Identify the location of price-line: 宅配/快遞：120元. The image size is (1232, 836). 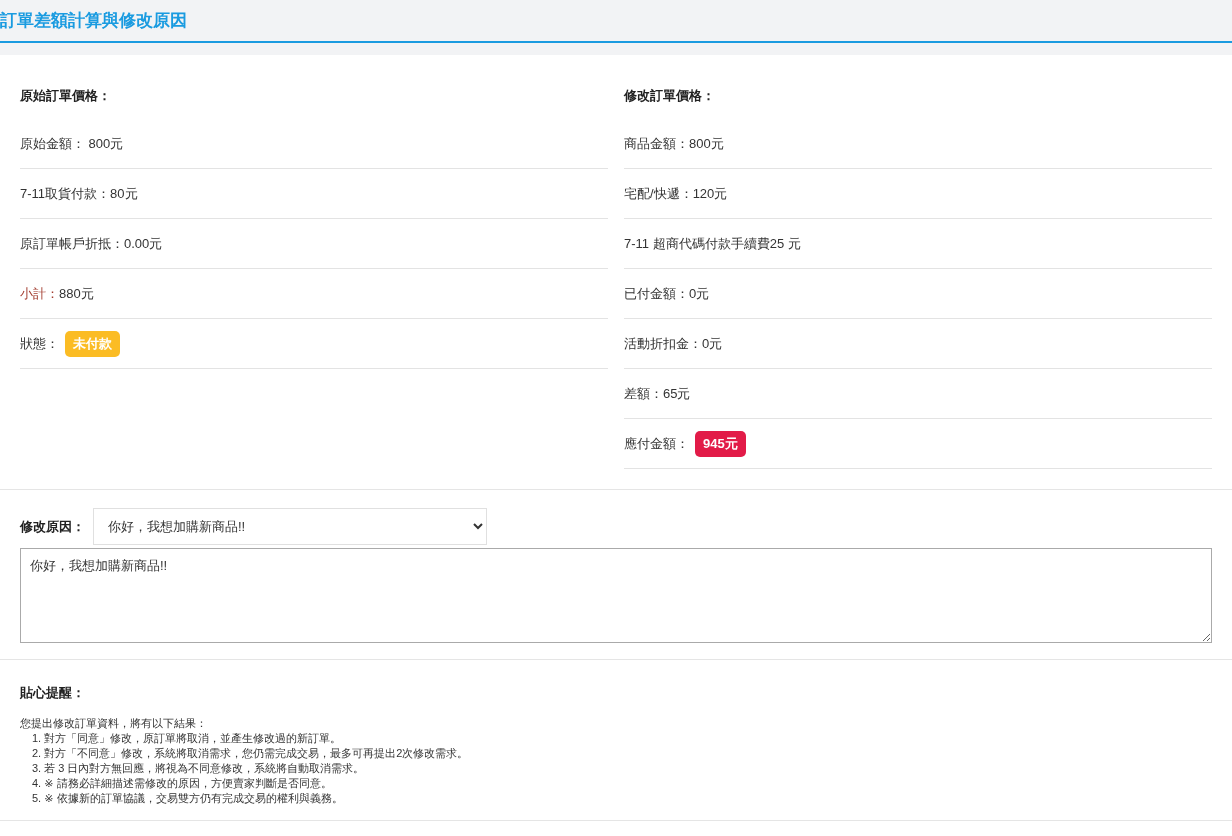
(676, 193).